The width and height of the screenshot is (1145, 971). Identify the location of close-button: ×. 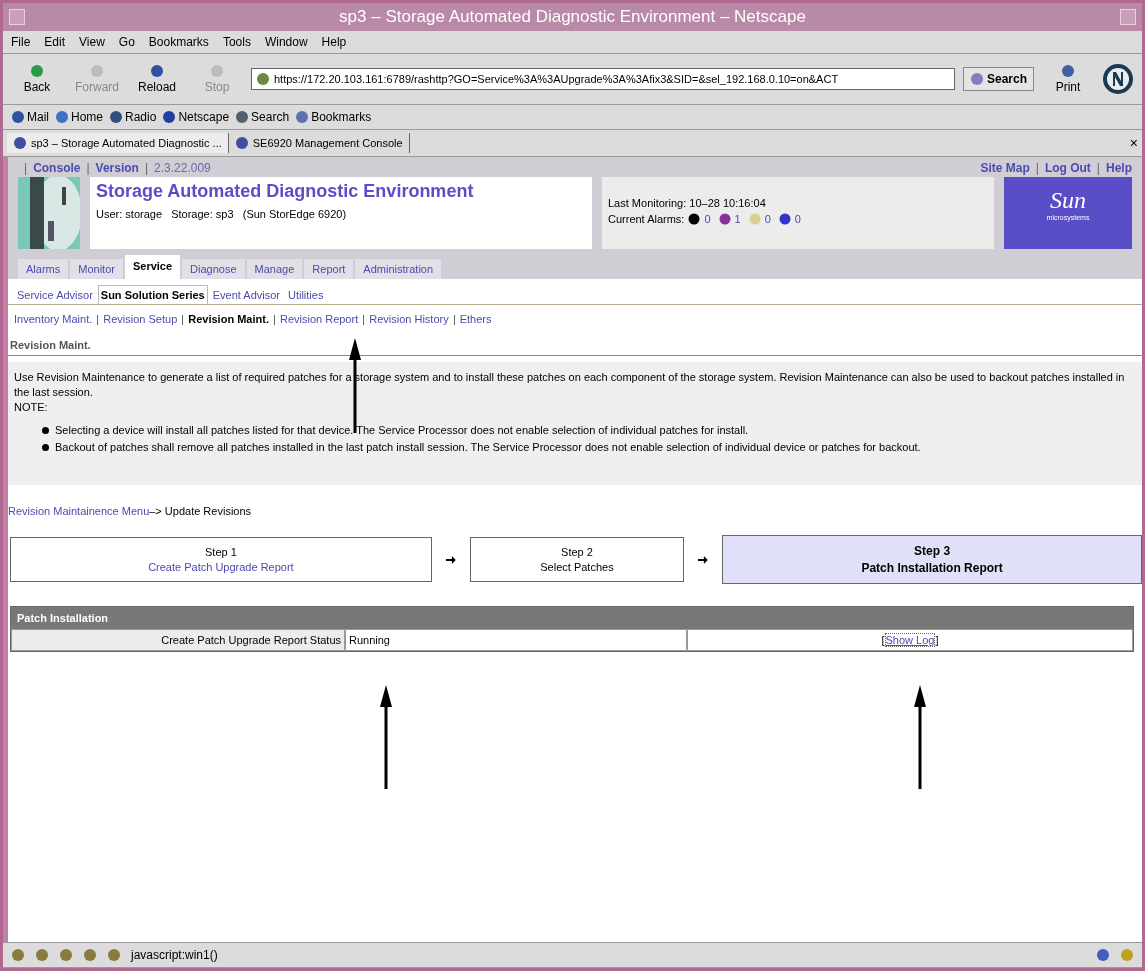
(1133, 143).